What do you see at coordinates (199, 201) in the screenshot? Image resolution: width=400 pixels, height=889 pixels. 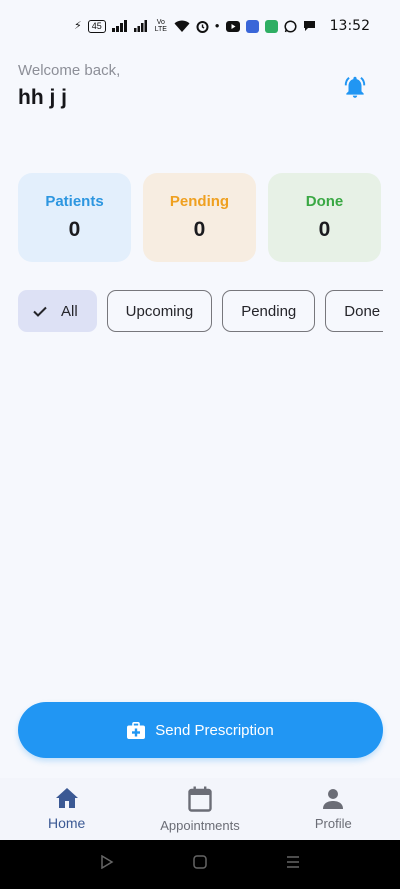 I see `stat-label: Pending` at bounding box center [199, 201].